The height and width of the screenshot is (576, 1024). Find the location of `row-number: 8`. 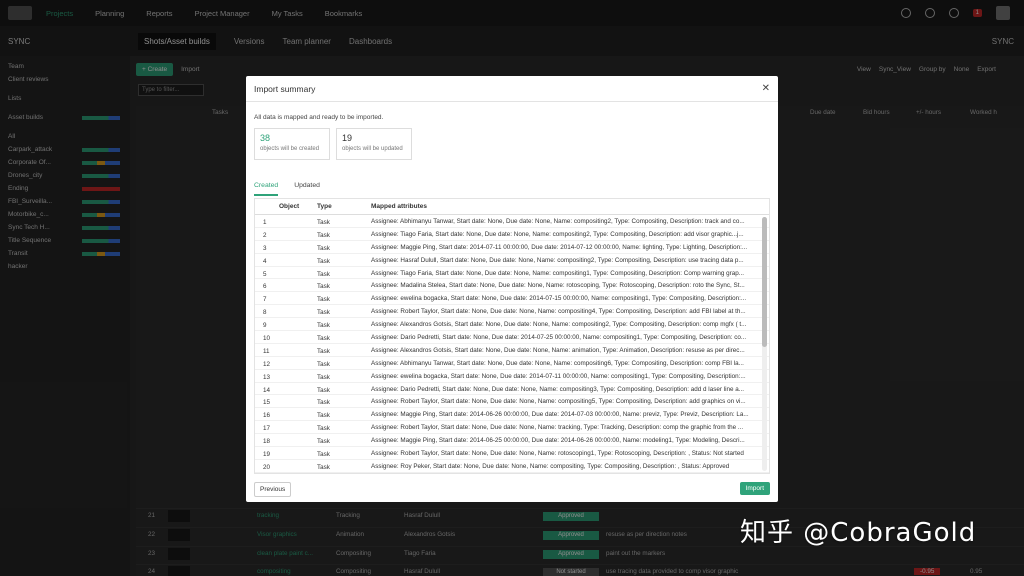

row-number: 8 is located at coordinates (265, 313).